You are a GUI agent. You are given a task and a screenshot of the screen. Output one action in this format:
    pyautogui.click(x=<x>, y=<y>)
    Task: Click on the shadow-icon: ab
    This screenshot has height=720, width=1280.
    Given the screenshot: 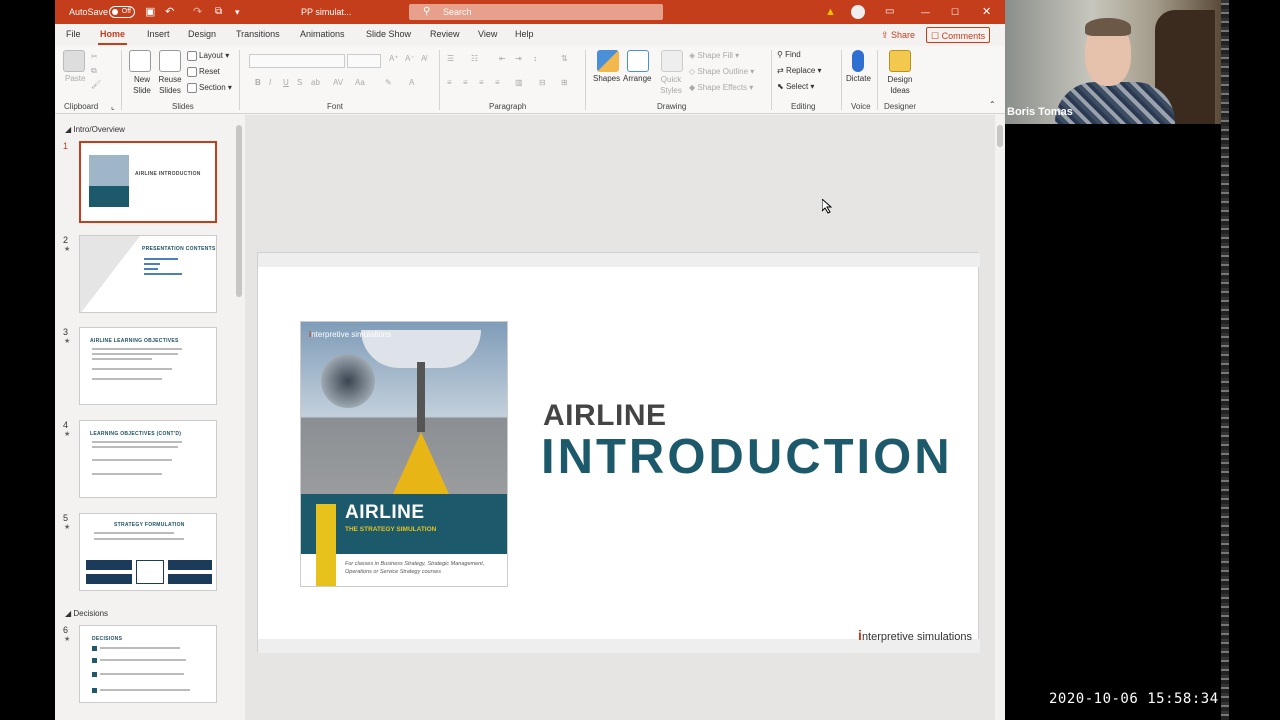 What is the action you would take?
    pyautogui.click(x=315, y=82)
    